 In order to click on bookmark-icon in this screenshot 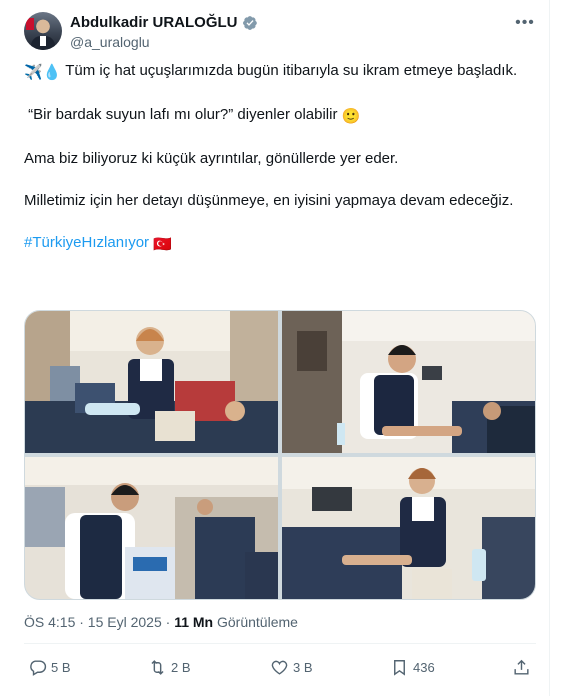, I will do `click(399, 667)`.